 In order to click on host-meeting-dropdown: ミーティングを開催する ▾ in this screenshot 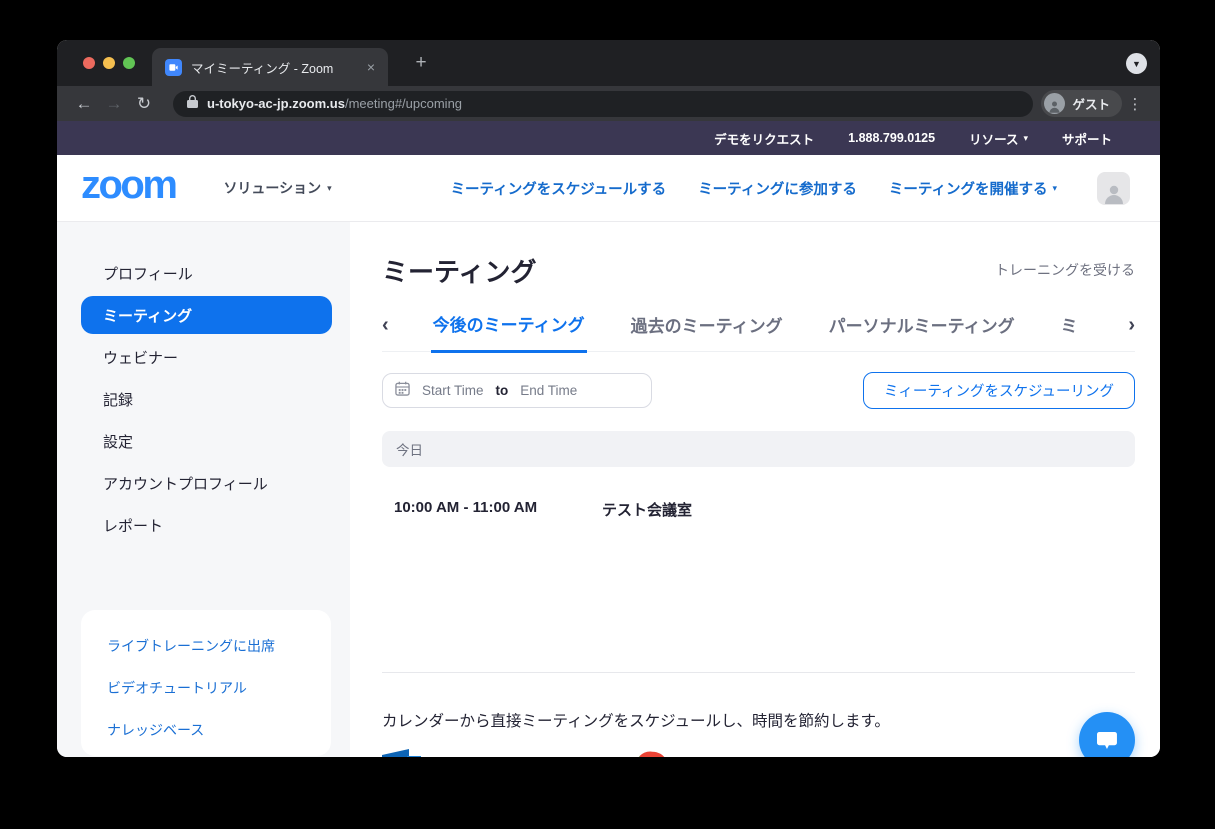, I will do `click(973, 188)`.